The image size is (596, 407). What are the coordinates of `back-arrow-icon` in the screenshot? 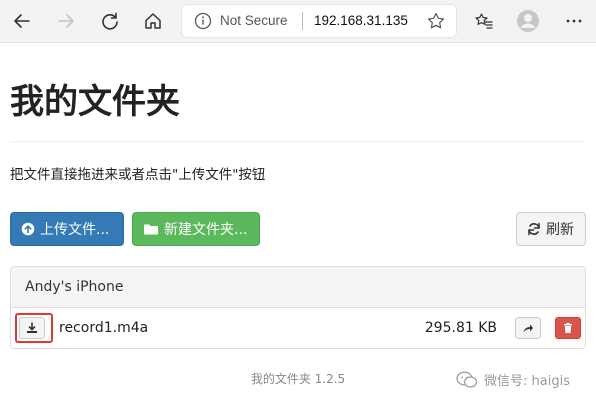 It's located at (22, 21).